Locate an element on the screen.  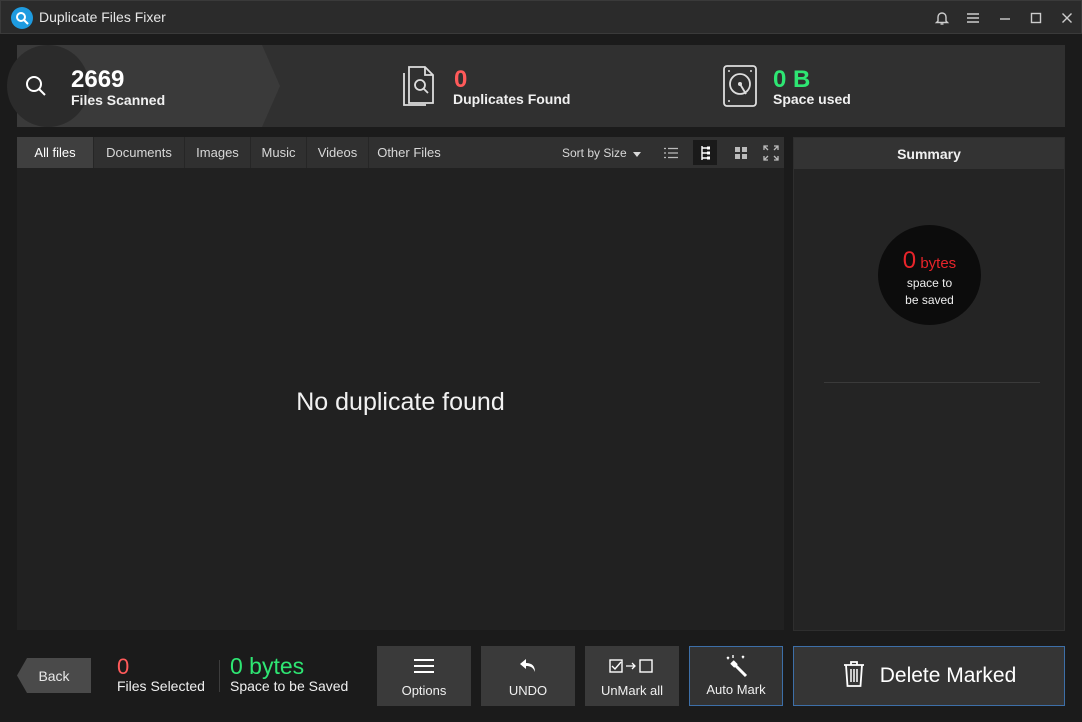
tab-music: Music is located at coordinates (279, 152).